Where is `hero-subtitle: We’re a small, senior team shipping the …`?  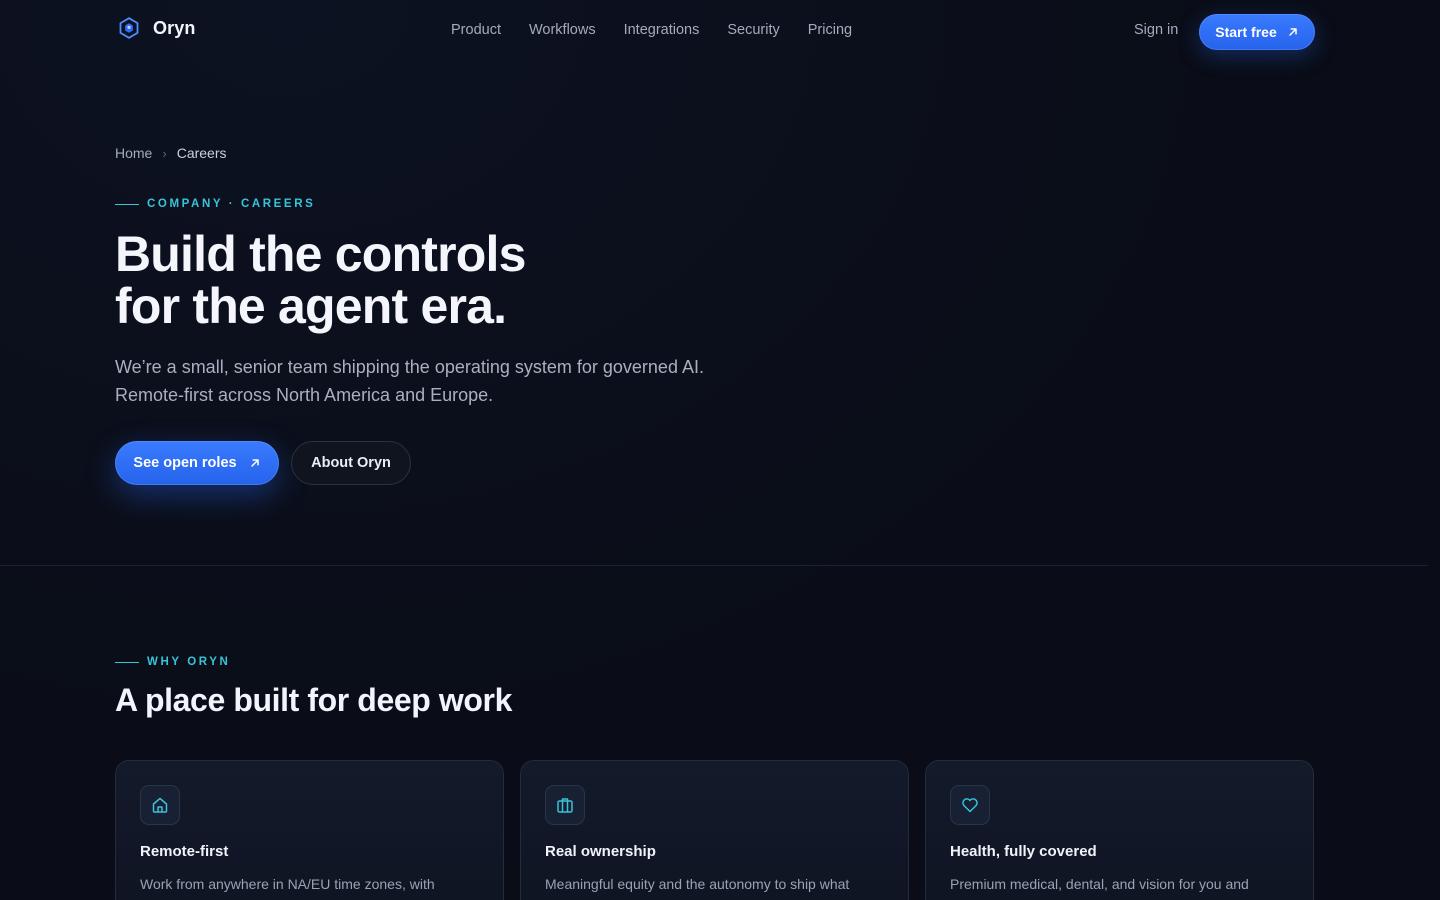 hero-subtitle: We’re a small, senior team shipping the … is located at coordinates (465, 381).